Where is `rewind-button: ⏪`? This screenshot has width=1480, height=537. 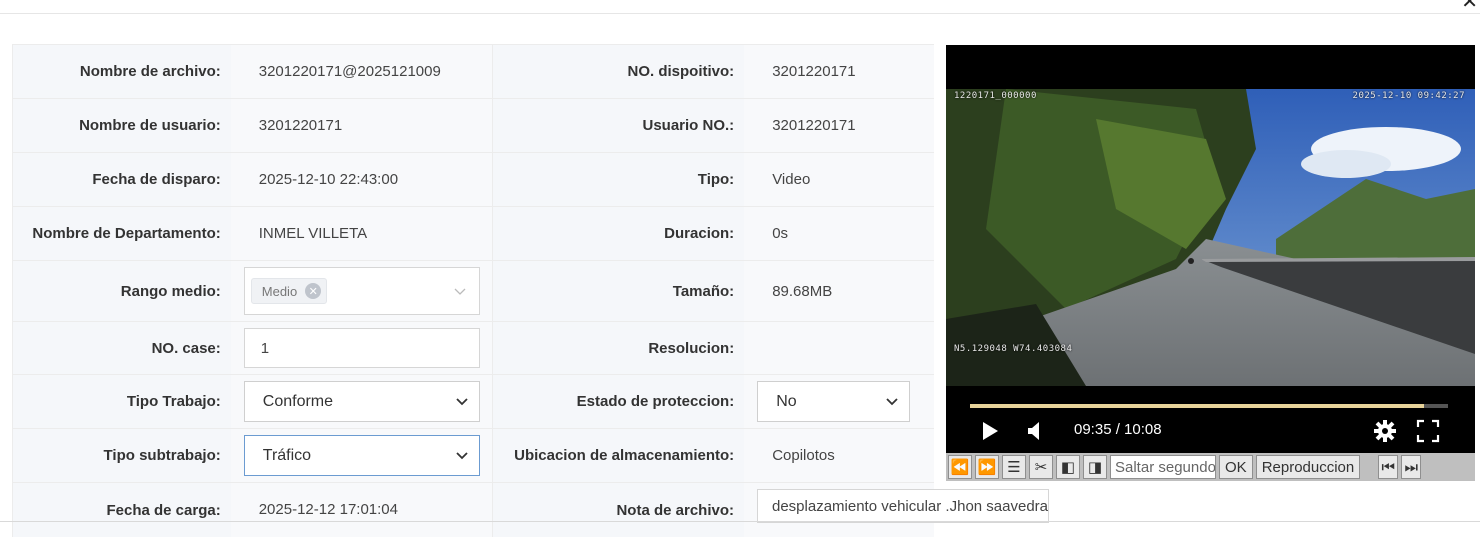 rewind-button: ⏪ is located at coordinates (960, 467).